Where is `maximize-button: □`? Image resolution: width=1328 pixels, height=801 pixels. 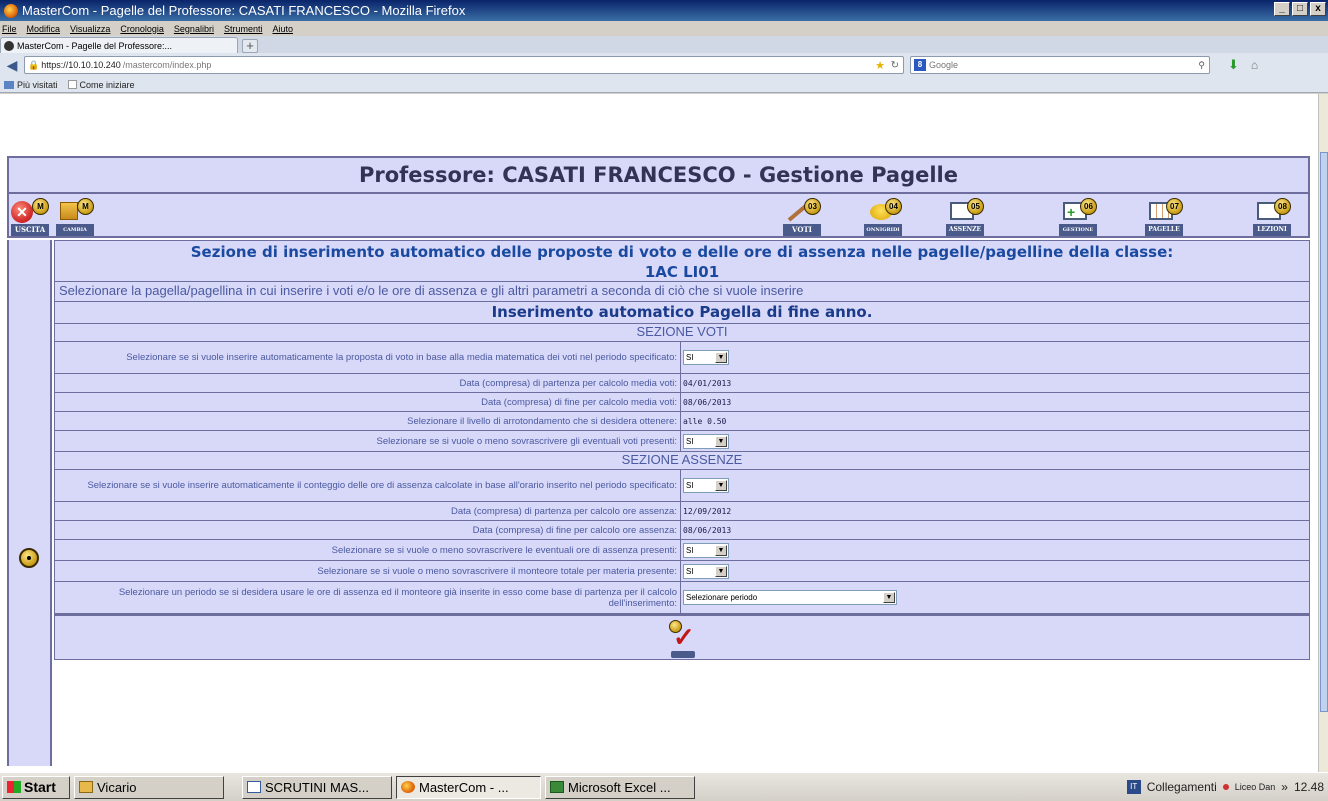 maximize-button: □ is located at coordinates (1300, 9).